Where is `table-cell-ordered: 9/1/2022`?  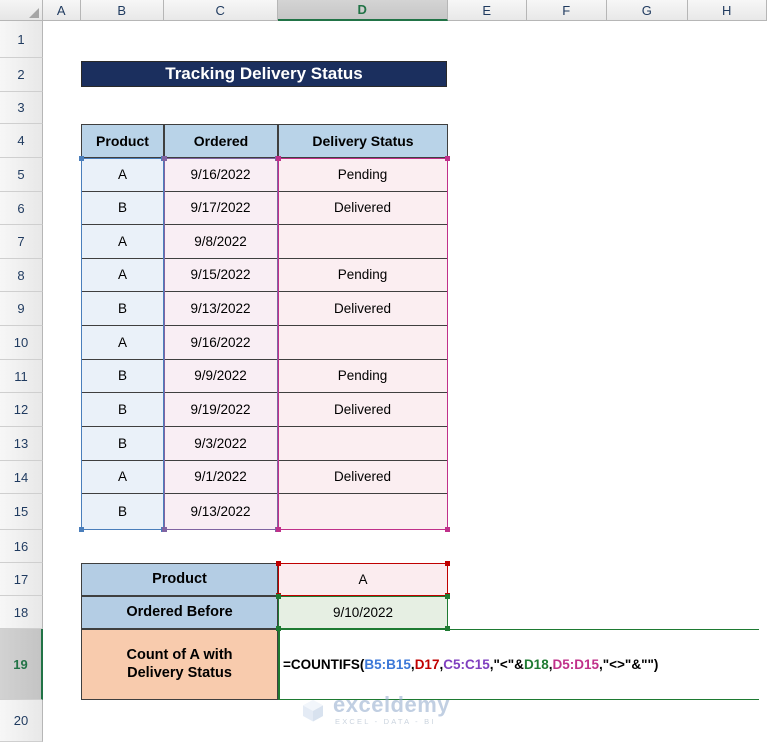 table-cell-ordered: 9/1/2022 is located at coordinates (221, 477).